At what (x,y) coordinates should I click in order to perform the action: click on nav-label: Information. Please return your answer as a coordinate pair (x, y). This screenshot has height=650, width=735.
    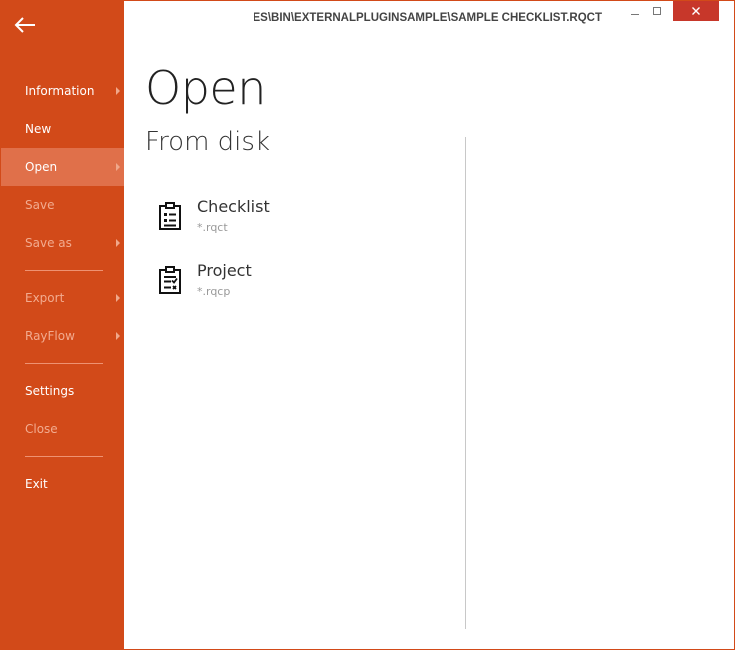
    Looking at the image, I should click on (60, 91).